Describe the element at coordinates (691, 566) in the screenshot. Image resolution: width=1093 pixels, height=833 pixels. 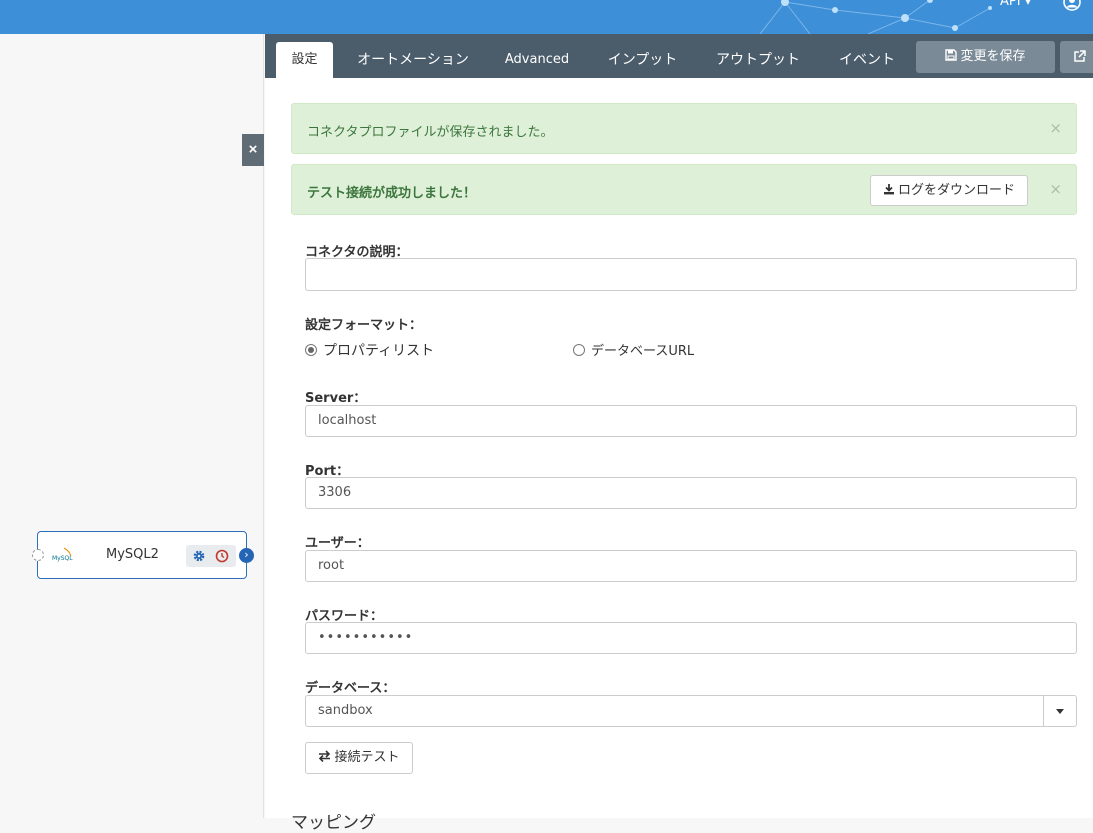
I see `user-input: root` at that location.